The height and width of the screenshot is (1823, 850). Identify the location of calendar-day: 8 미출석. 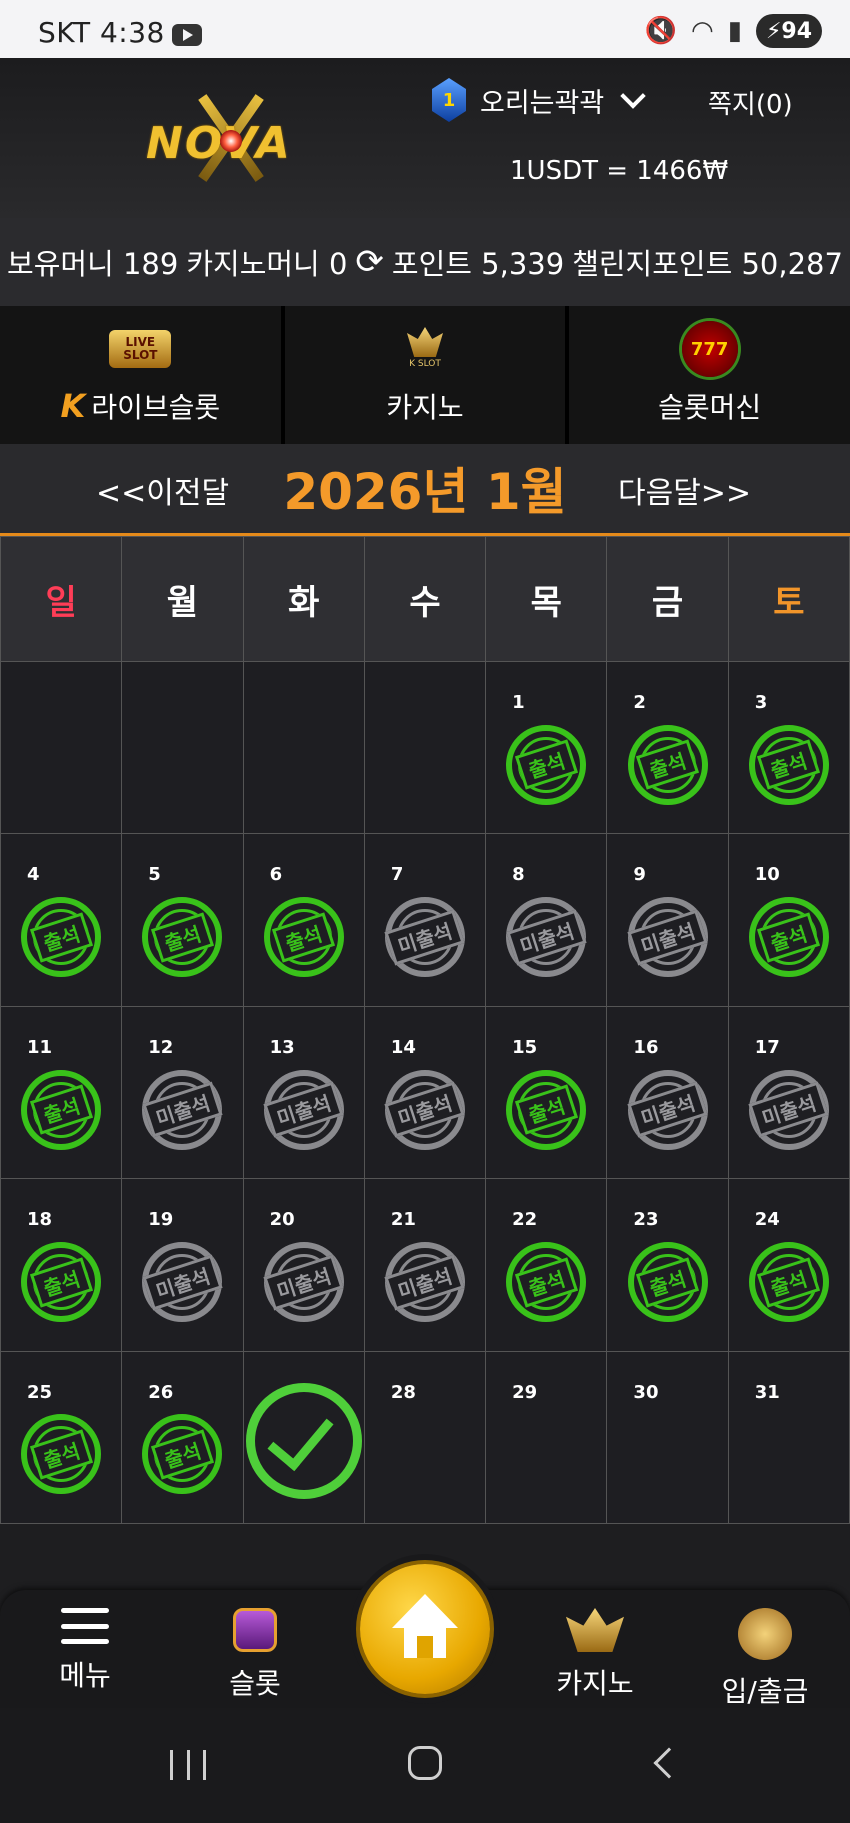
(546, 920).